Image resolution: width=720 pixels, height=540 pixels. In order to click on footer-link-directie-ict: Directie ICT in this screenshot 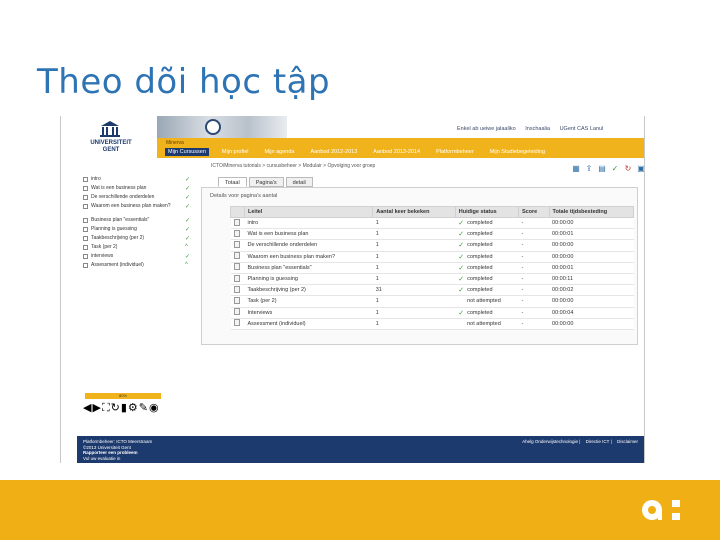, I will do `click(598, 441)`.